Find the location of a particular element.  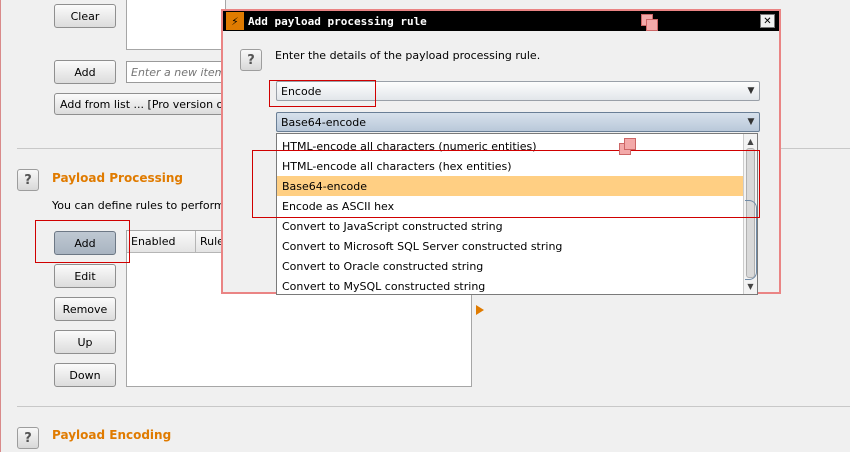

add-item-button: Add is located at coordinates (85, 72).